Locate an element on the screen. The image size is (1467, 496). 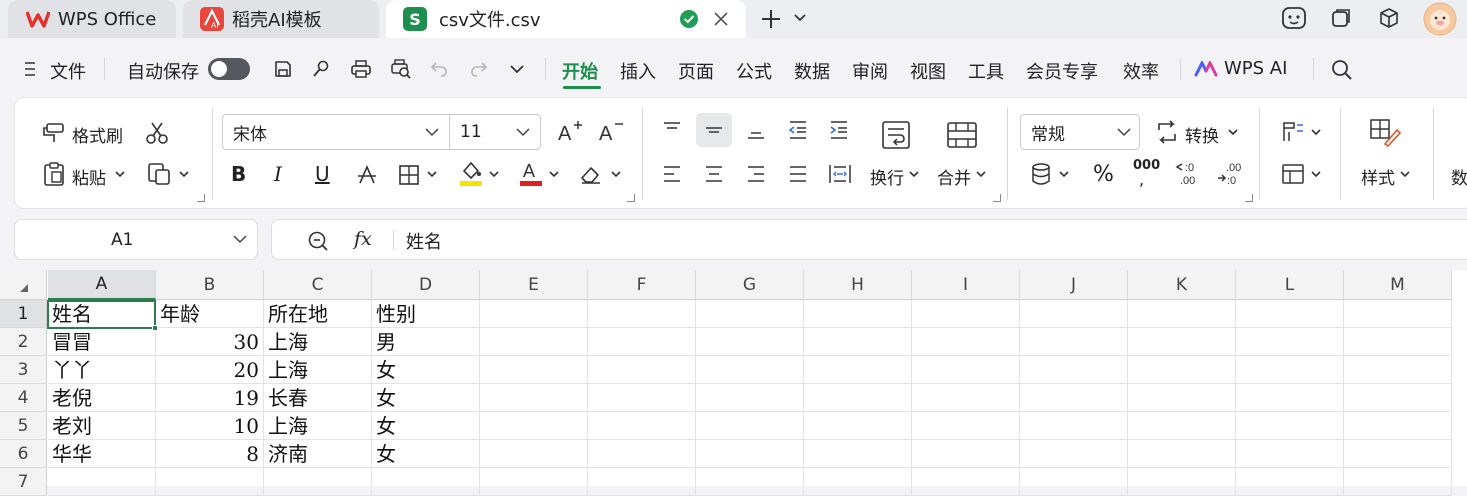
print-icon is located at coordinates (361, 69).